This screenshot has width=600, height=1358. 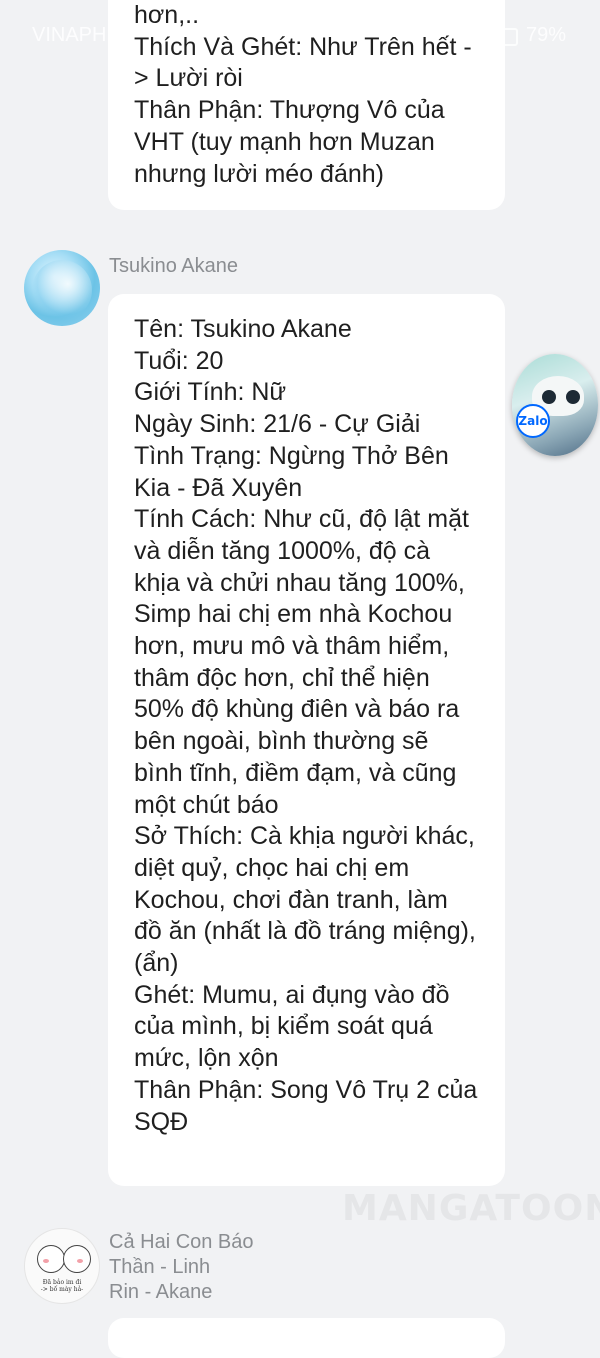 I want to click on battery-level: 79%, so click(x=545, y=35).